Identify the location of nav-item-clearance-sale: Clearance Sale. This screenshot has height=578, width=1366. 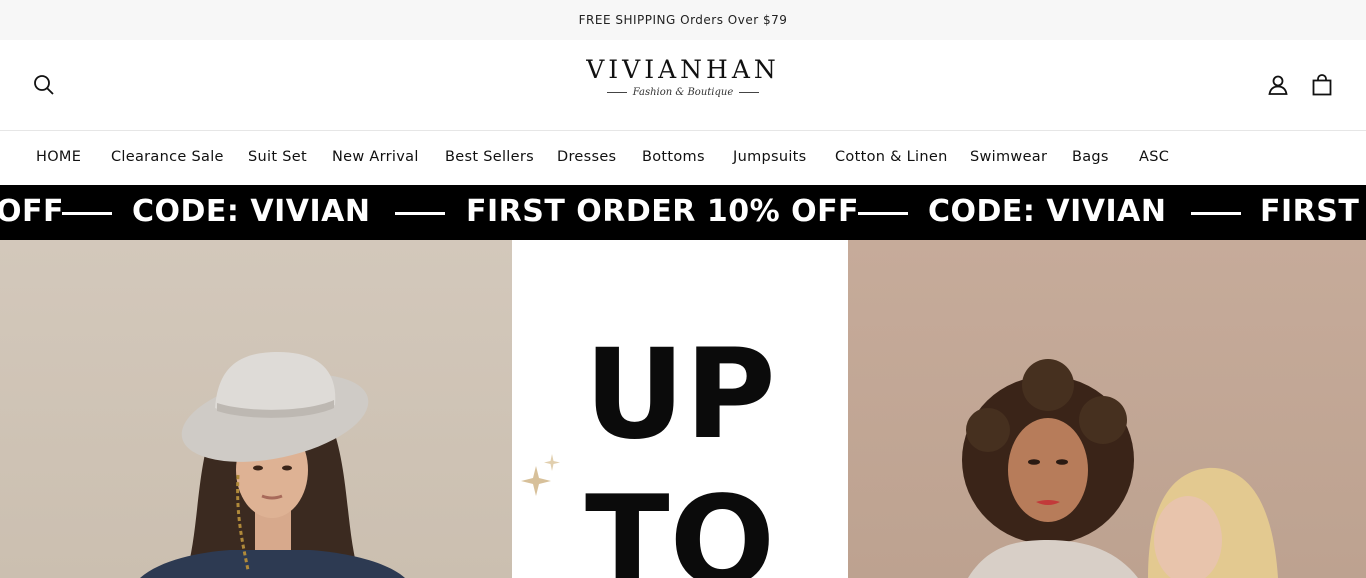
(167, 157).